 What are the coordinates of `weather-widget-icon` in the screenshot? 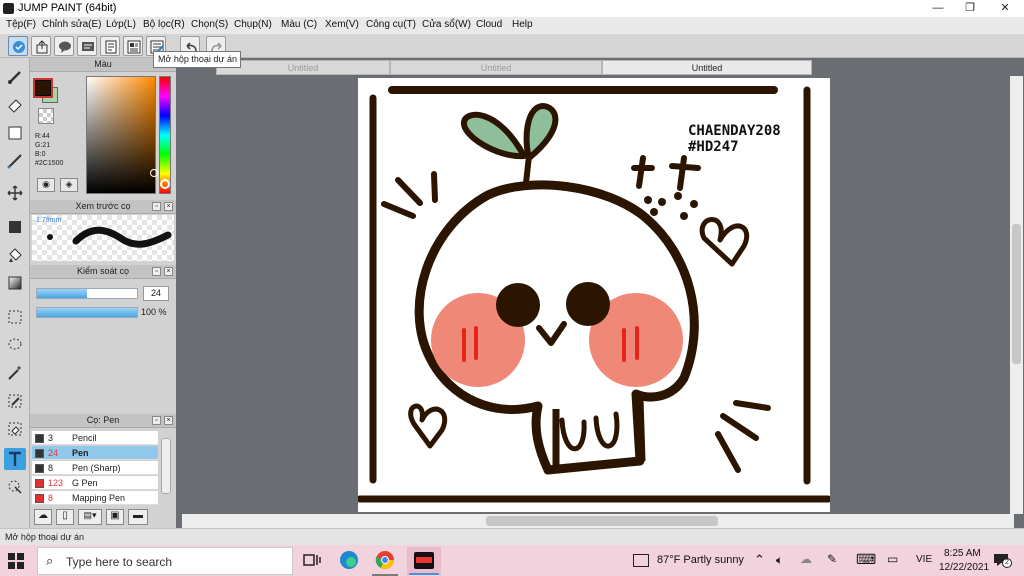 It's located at (641, 560).